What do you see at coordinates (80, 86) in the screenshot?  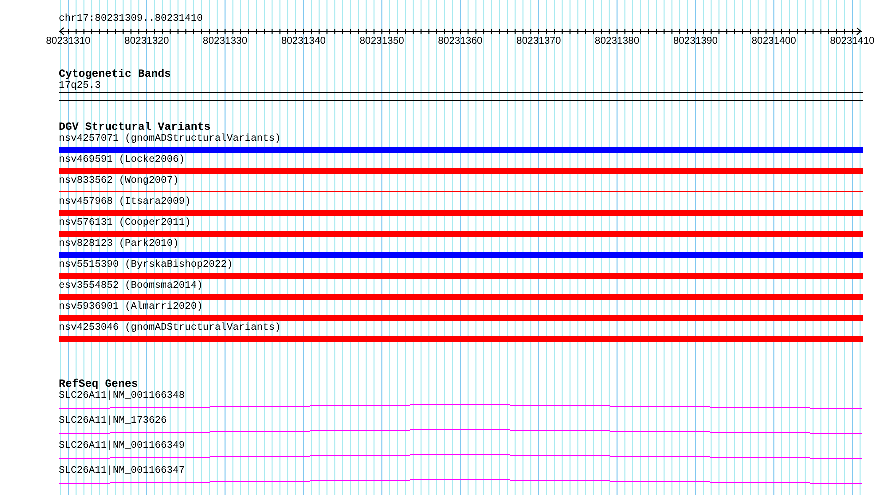 I see `band-label: 17q25.3` at bounding box center [80, 86].